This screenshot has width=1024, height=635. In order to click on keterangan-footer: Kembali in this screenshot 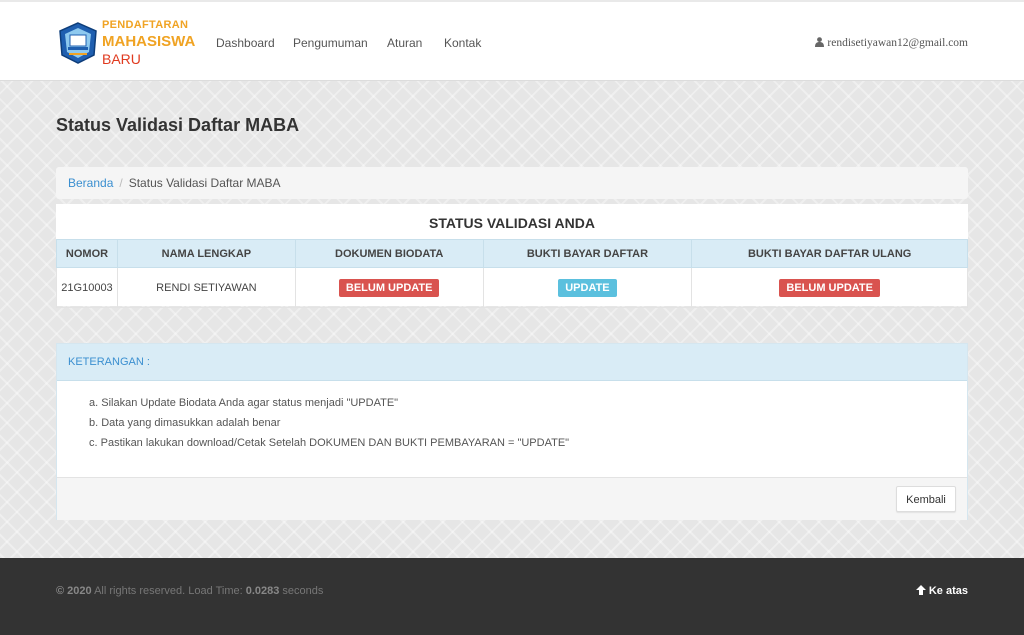, I will do `click(512, 498)`.